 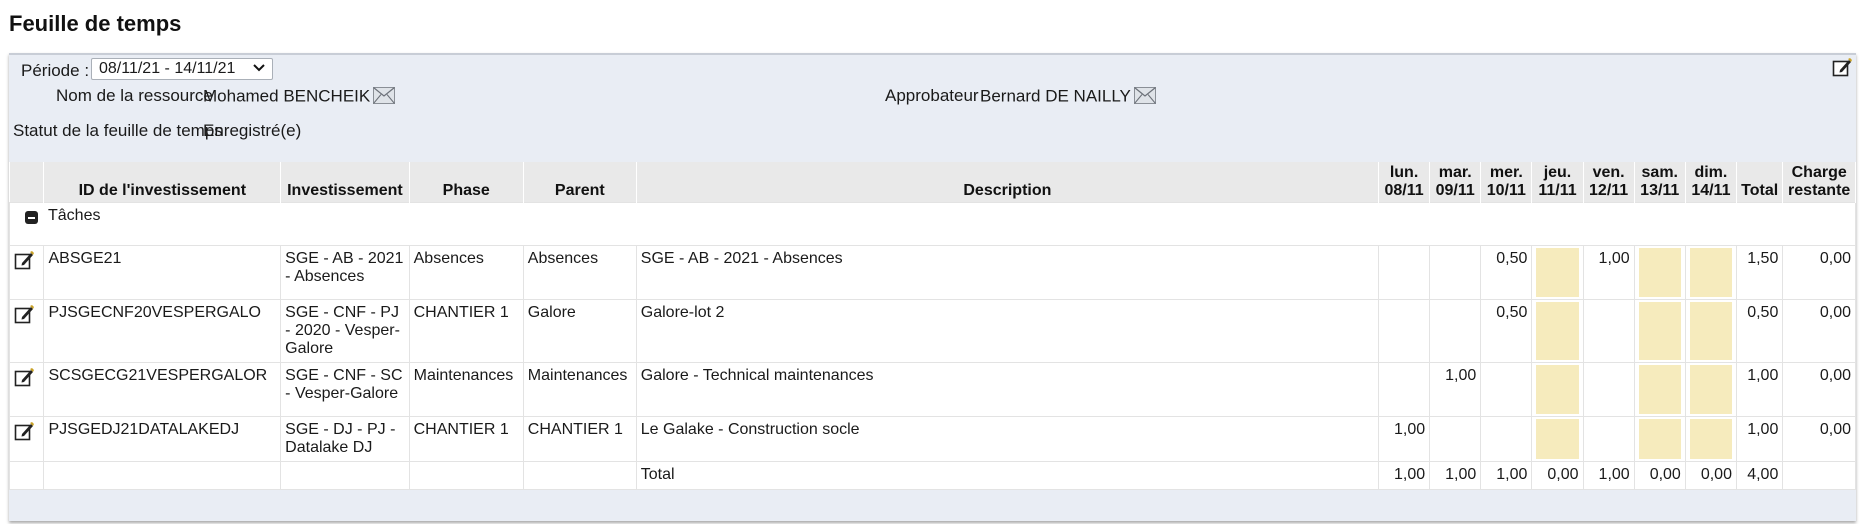 I want to click on col-header-day: lun. 08/11, so click(x=1404, y=182).